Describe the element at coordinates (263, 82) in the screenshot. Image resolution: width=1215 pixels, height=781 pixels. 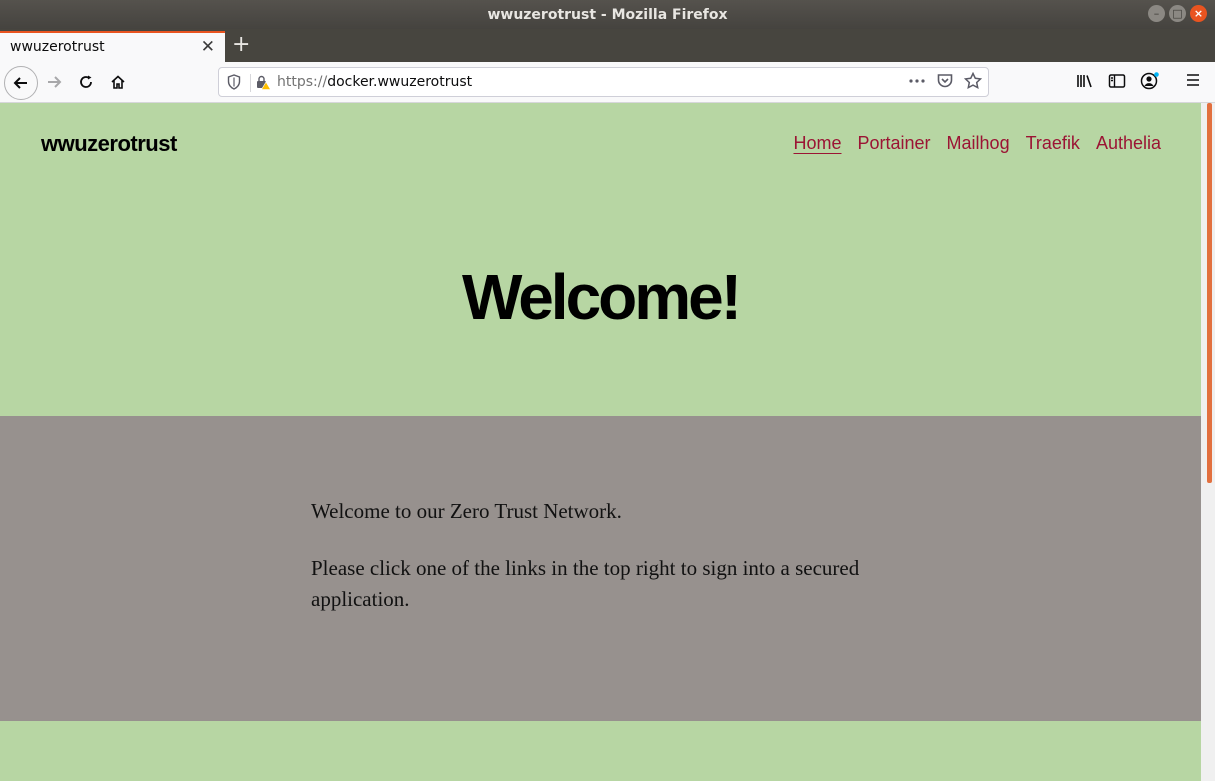
I see `lock-warning-icon` at that location.